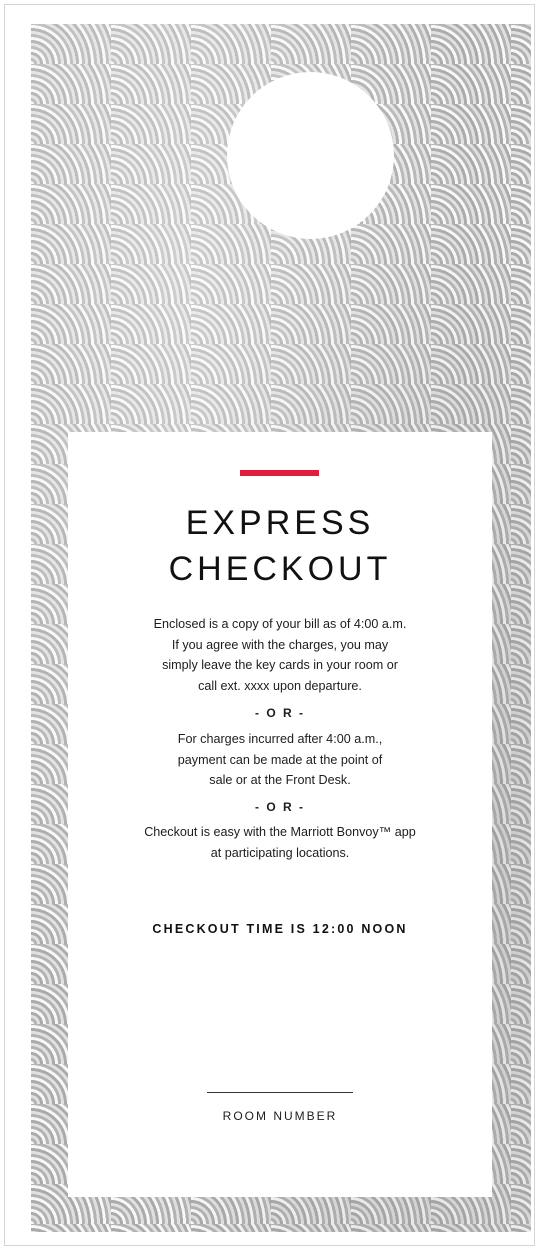 This screenshot has width=540, height=1251. Describe the element at coordinates (280, 807) in the screenshot. I see `or-separator-2: - O R -` at that location.